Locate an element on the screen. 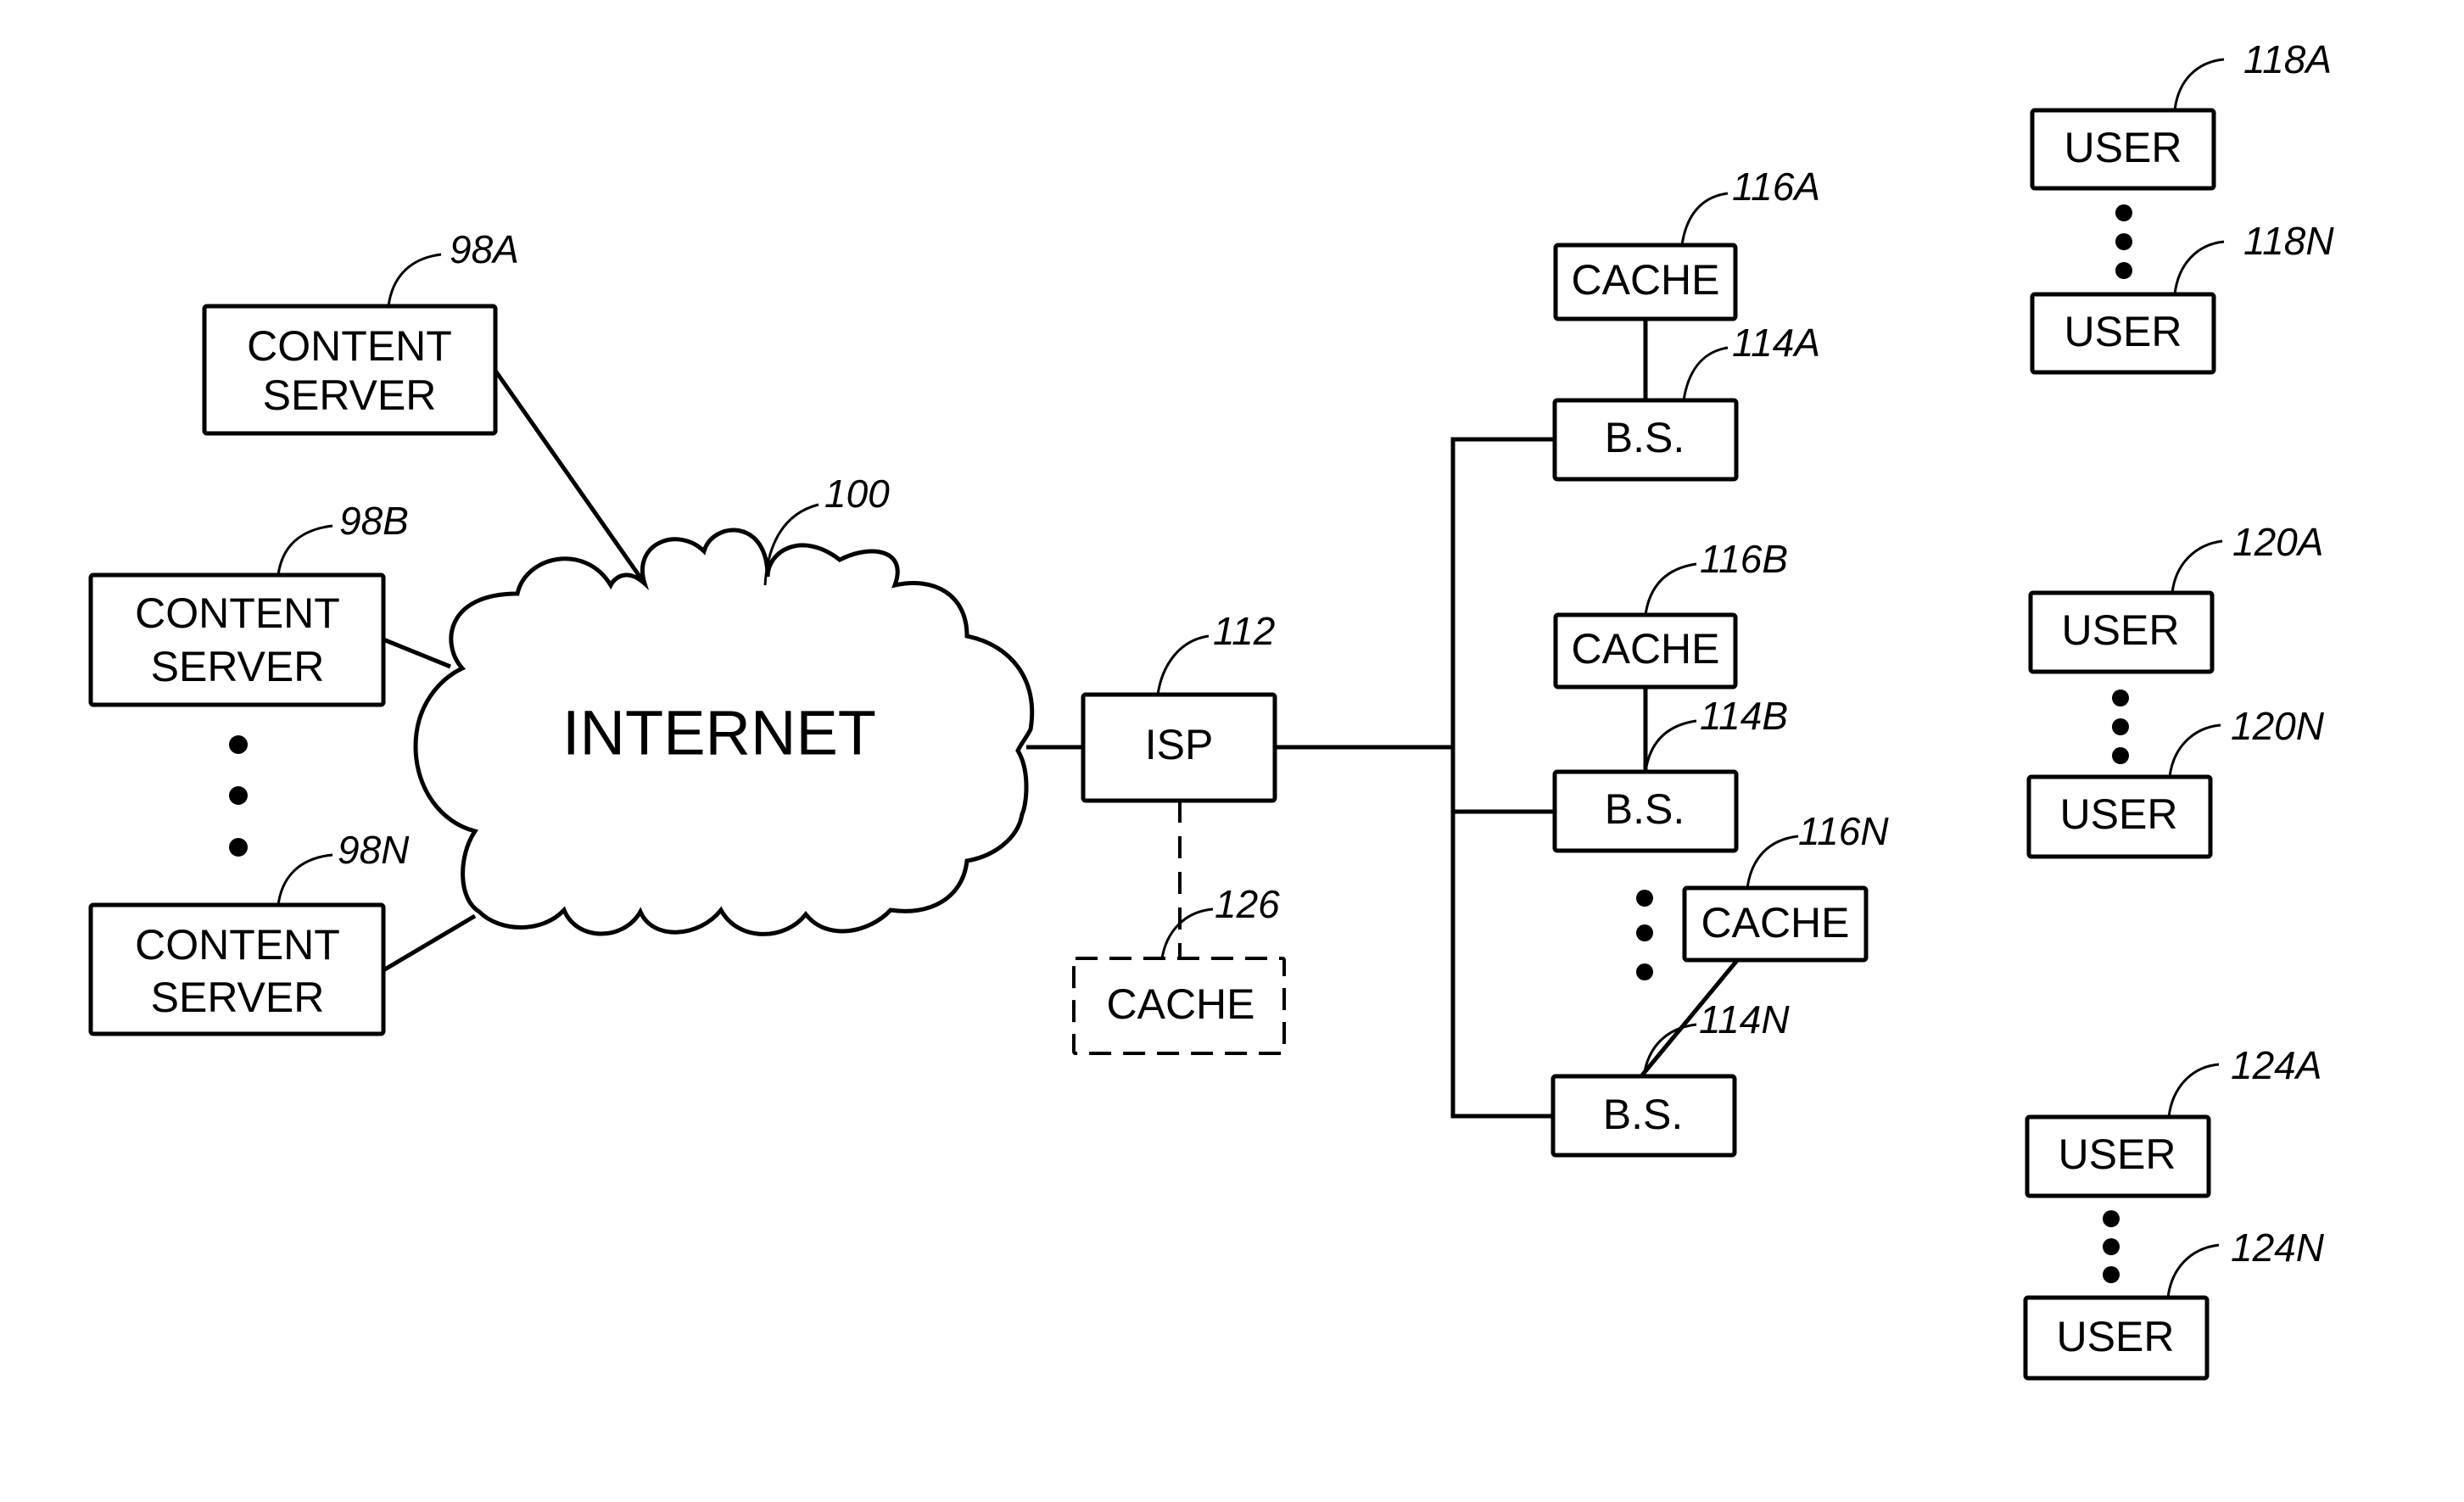  user-120a: USER 120A is located at coordinates (2175, 597).